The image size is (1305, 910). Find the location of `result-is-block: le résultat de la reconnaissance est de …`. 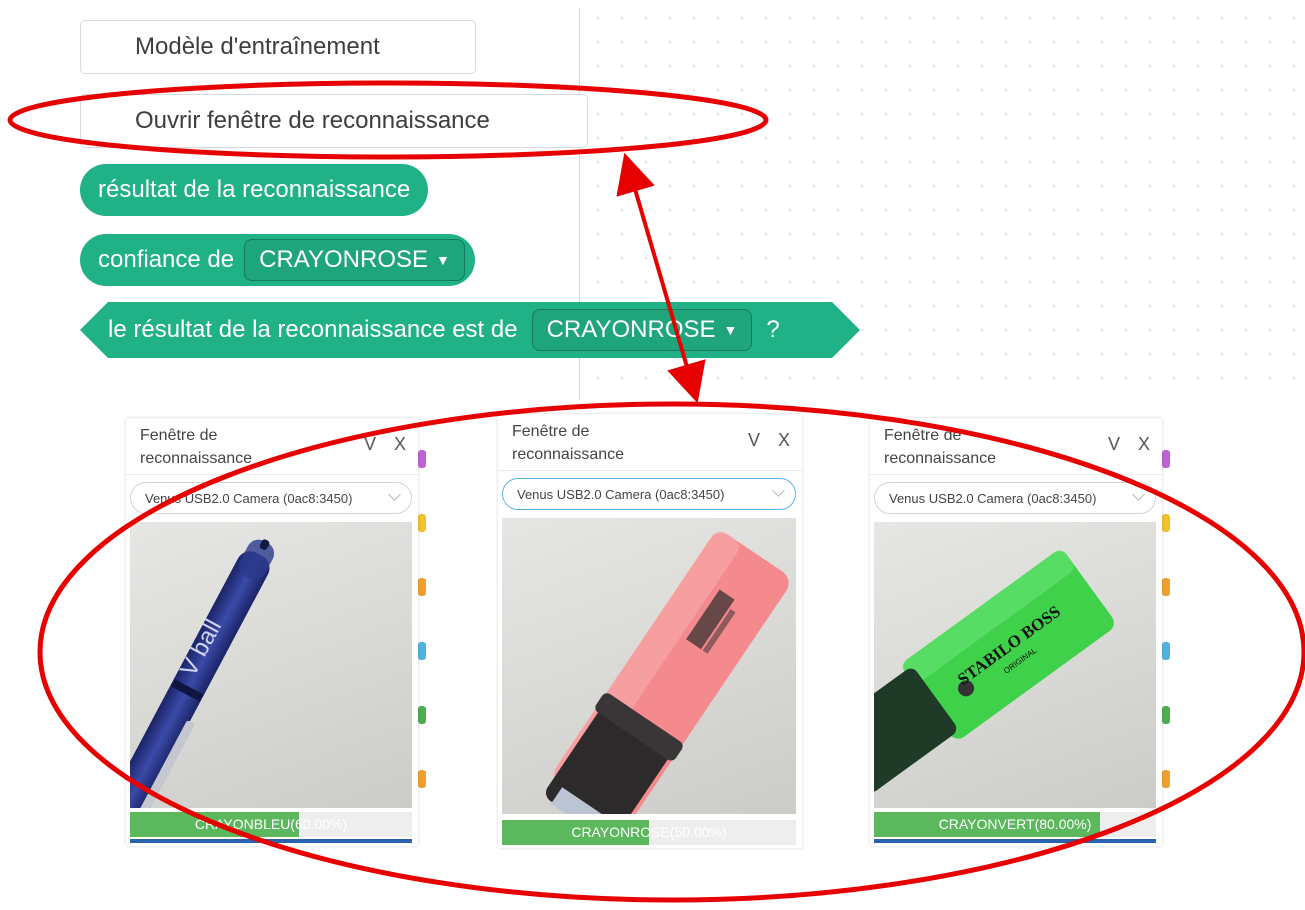

result-is-block: le résultat de la reconnaissance est de … is located at coordinates (470, 330).